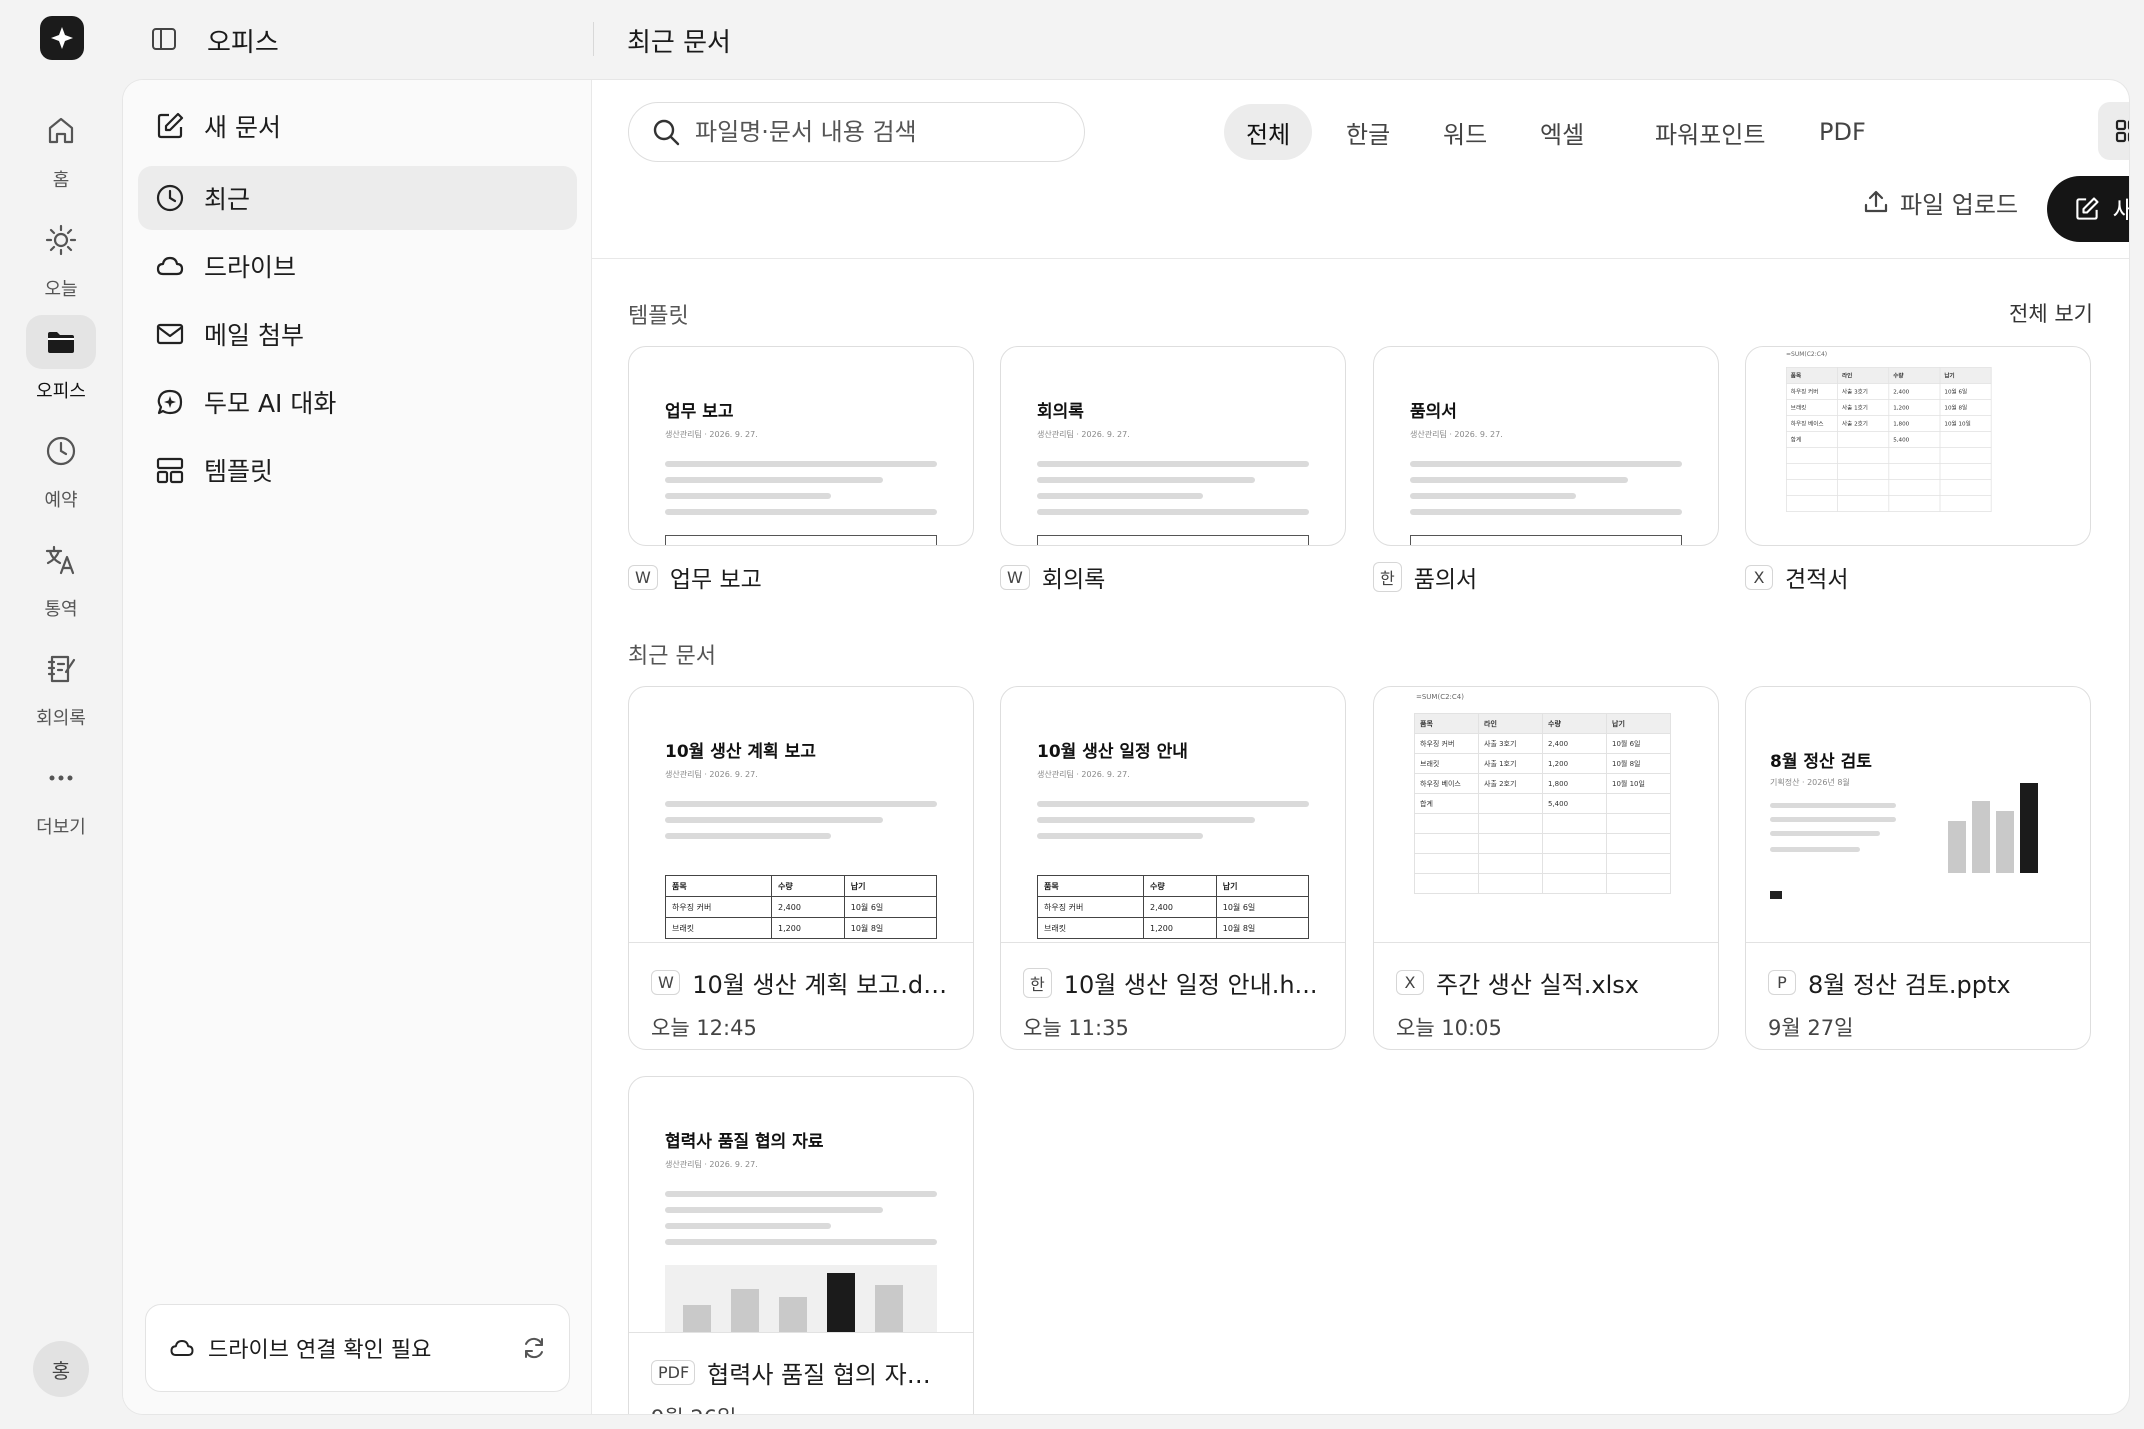 This screenshot has height=1429, width=2144. Describe the element at coordinates (227, 199) in the screenshot. I see `sidebar-item-label: 최근` at that location.